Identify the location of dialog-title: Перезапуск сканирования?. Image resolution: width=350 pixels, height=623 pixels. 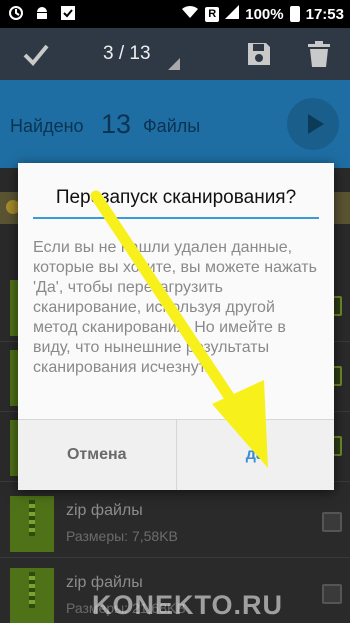
(176, 197).